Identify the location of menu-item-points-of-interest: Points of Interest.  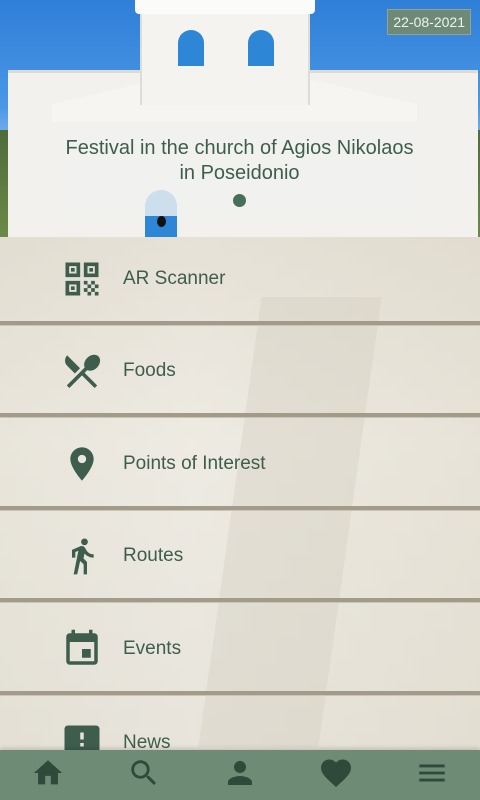
(240, 466).